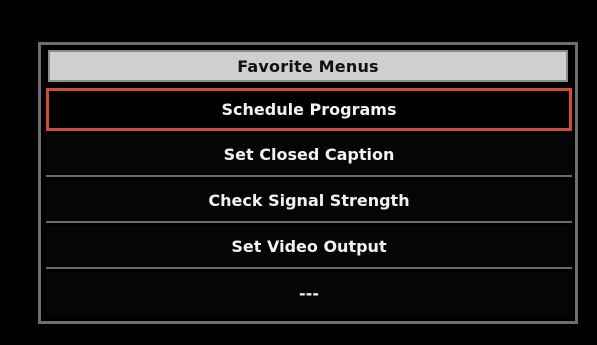  I want to click on menu-item-empty: ---, so click(309, 293).